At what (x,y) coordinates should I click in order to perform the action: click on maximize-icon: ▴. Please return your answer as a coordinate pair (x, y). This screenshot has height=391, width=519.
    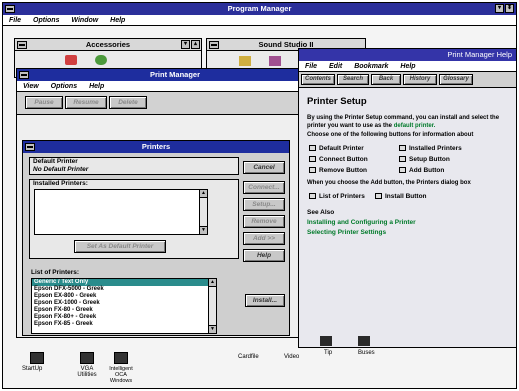
    Looking at the image, I should click on (195, 44).